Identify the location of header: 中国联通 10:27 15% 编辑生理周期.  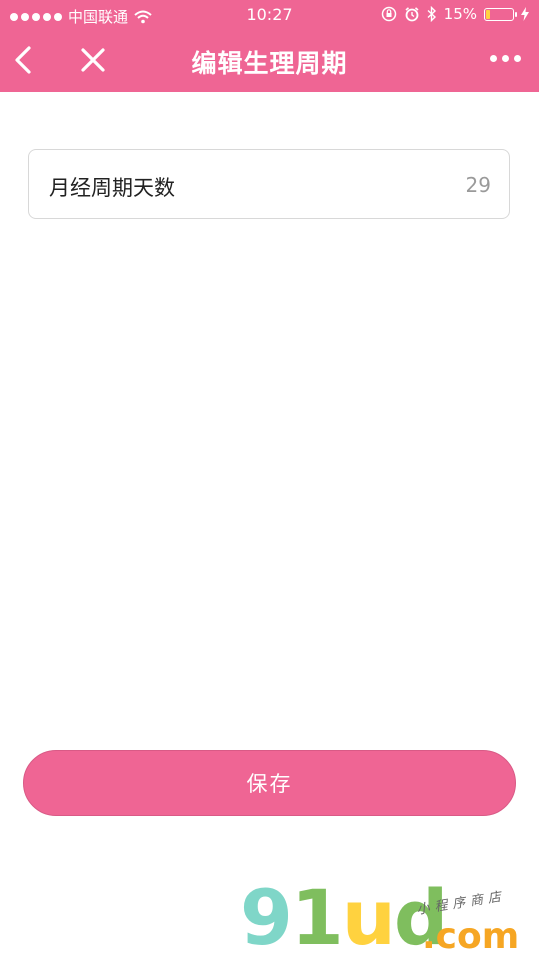
(269, 46).